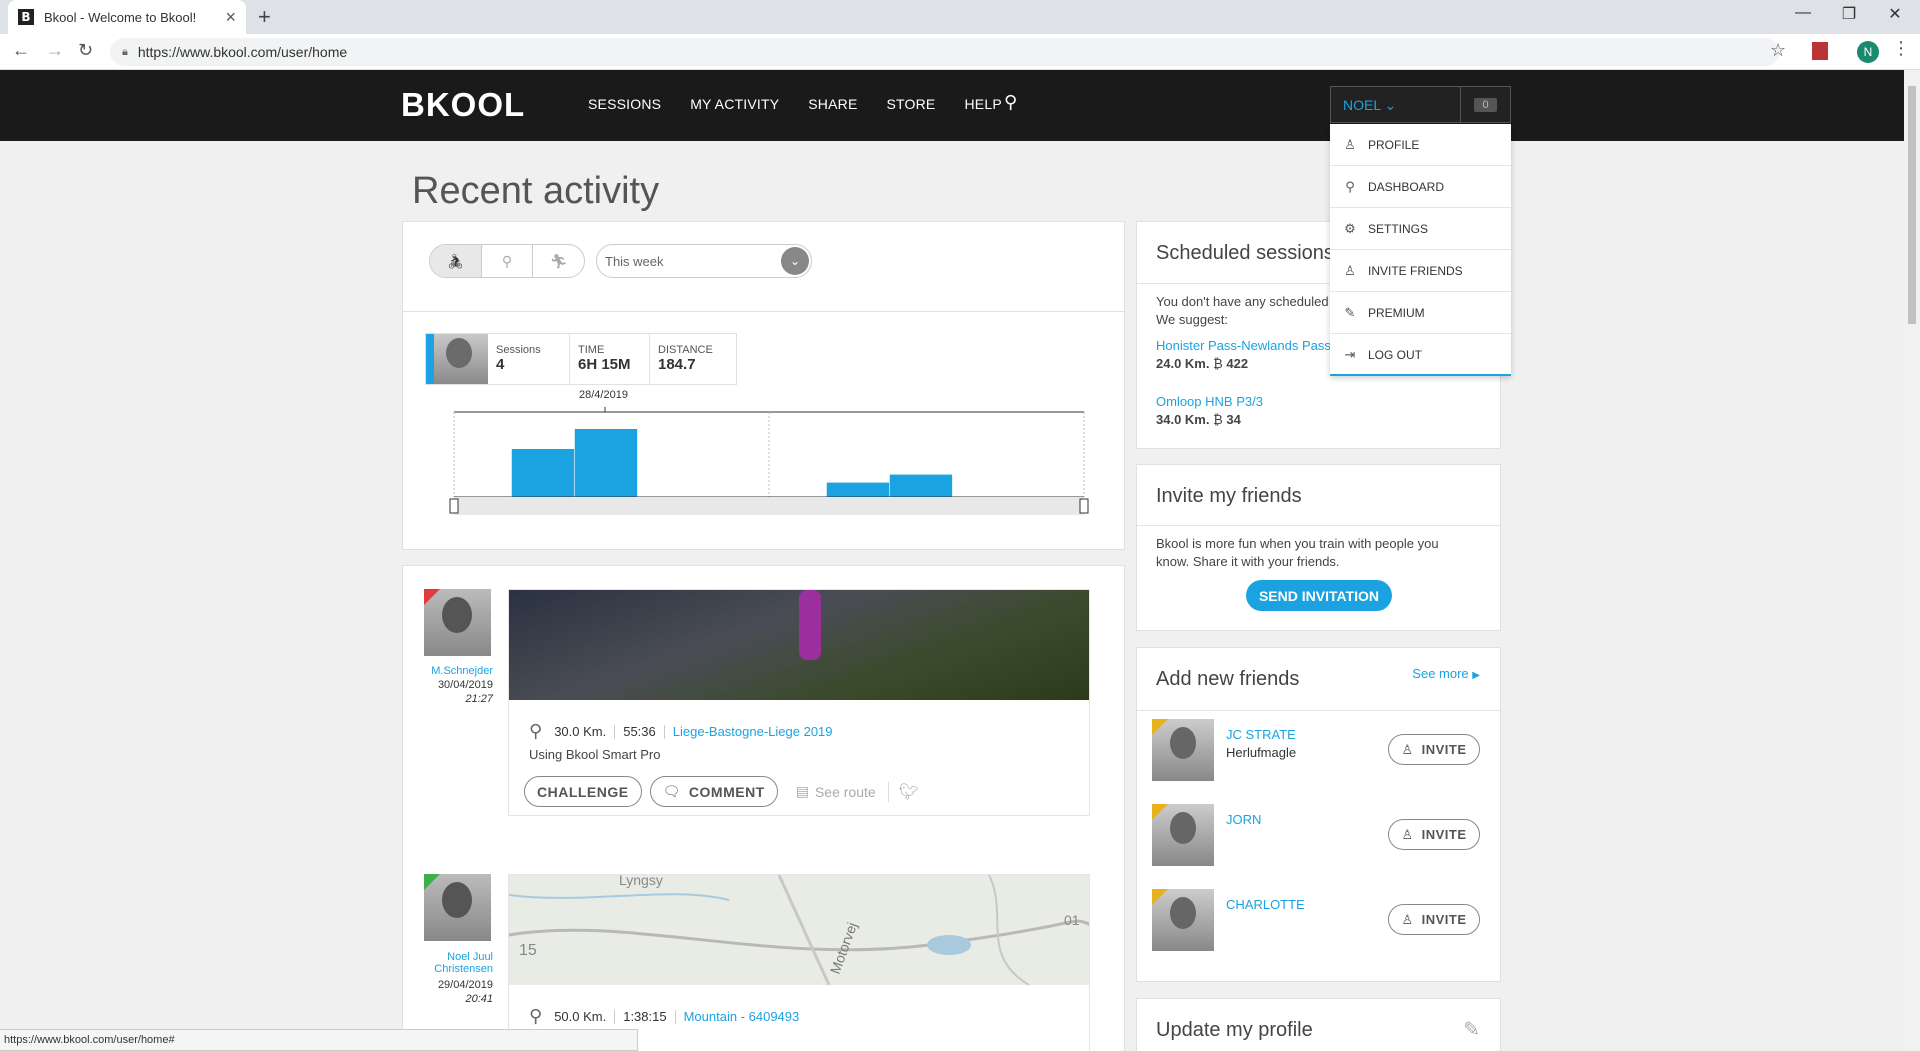  What do you see at coordinates (1420, 271) in the screenshot?
I see `menu-item-invite-friends: ♙ INVITE FRIENDS` at bounding box center [1420, 271].